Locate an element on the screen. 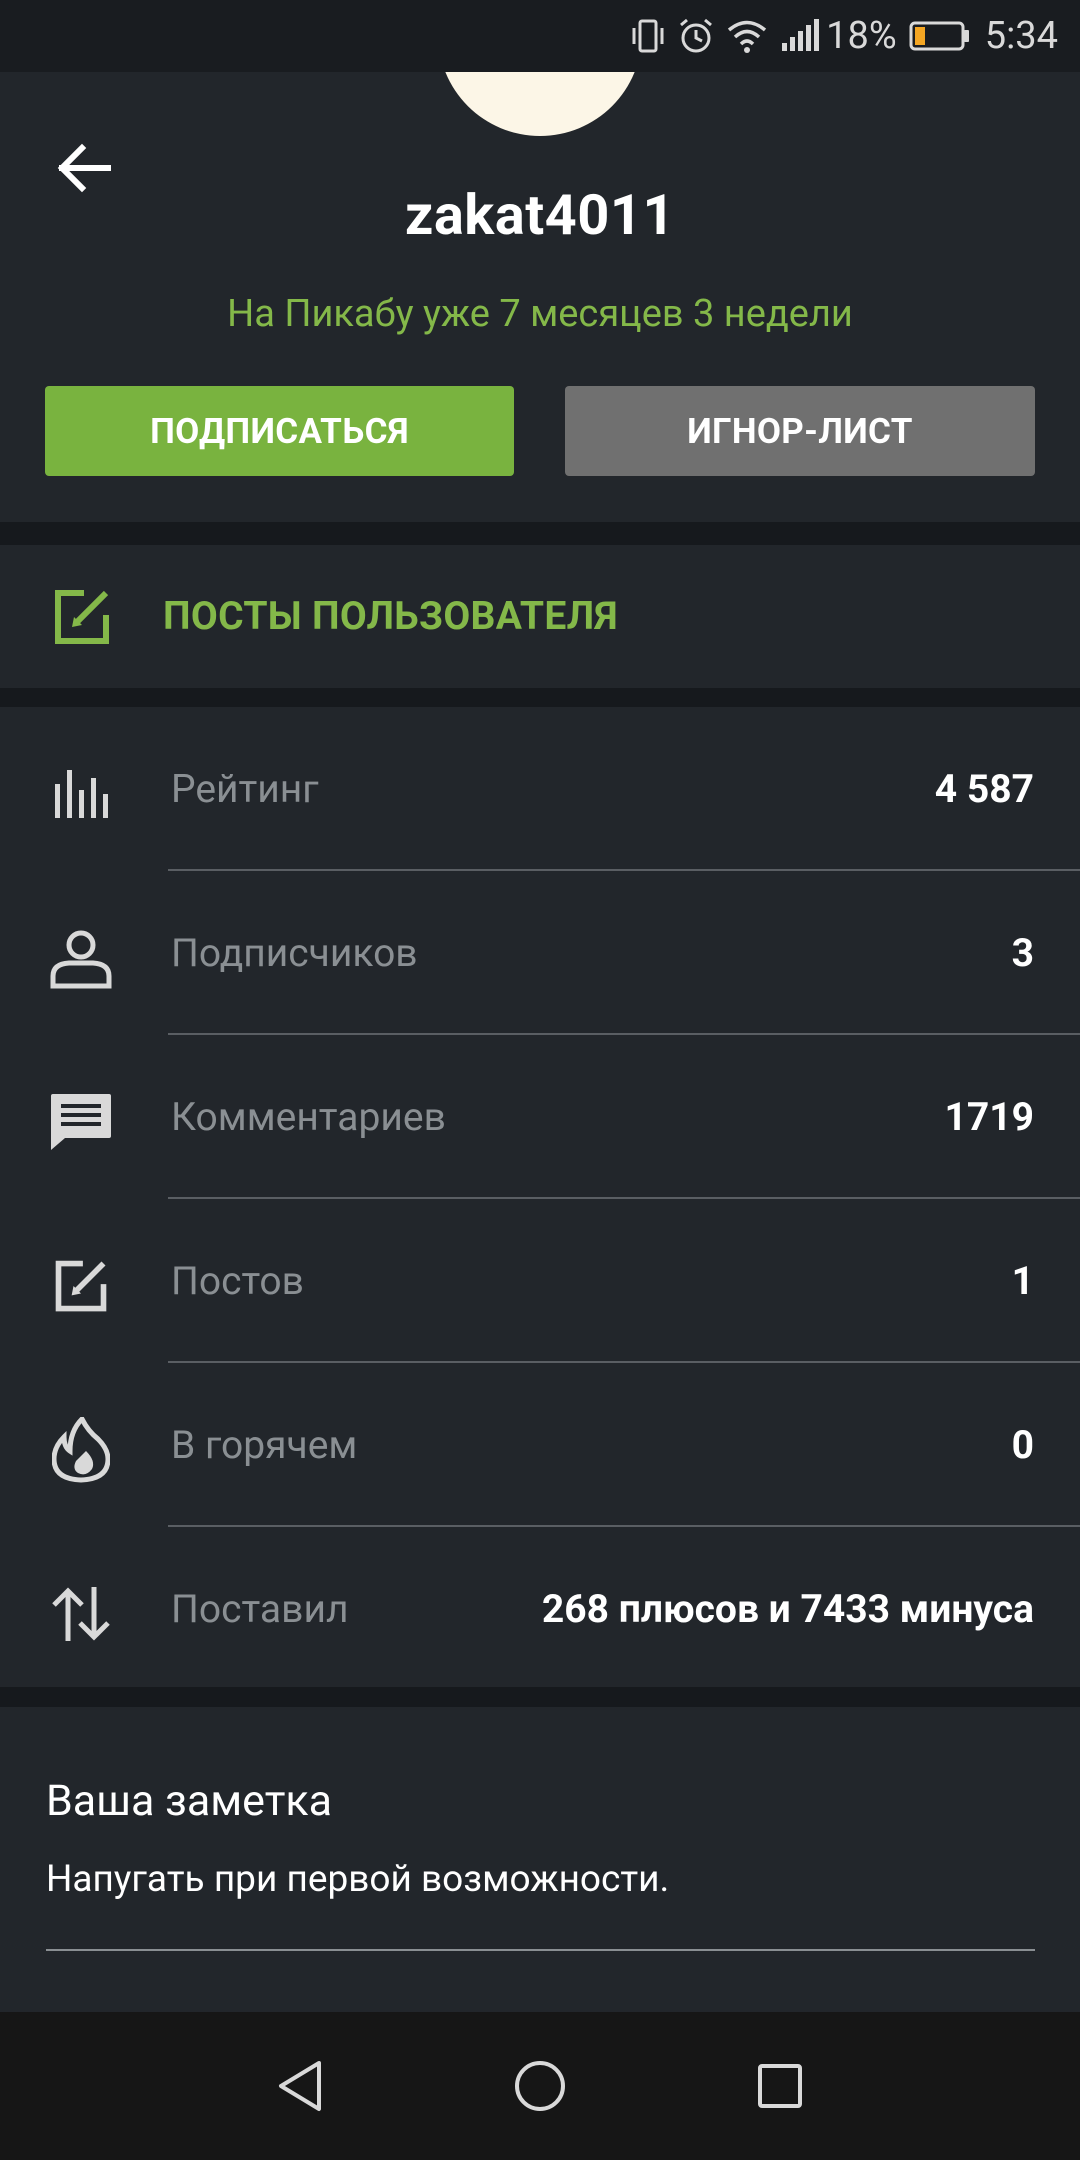 This screenshot has height=2160, width=1080. stat-label: Рейтинг is located at coordinates (245, 789).